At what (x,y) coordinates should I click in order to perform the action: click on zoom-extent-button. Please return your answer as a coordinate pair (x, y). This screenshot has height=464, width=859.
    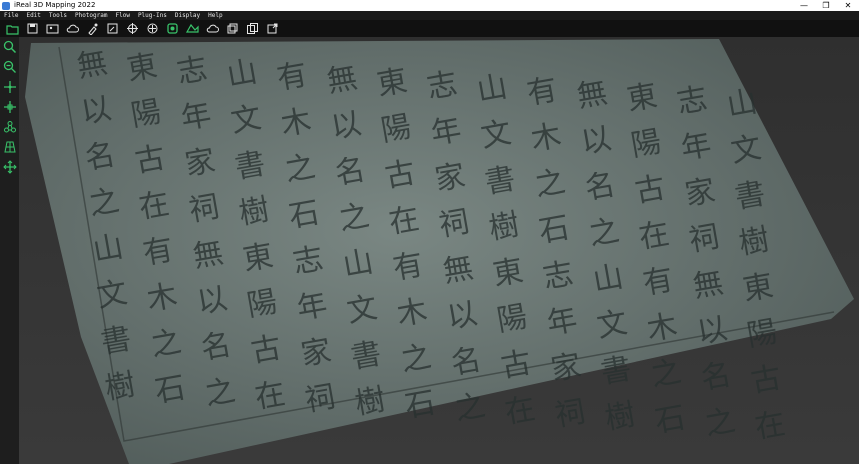
    Looking at the image, I should click on (9, 67).